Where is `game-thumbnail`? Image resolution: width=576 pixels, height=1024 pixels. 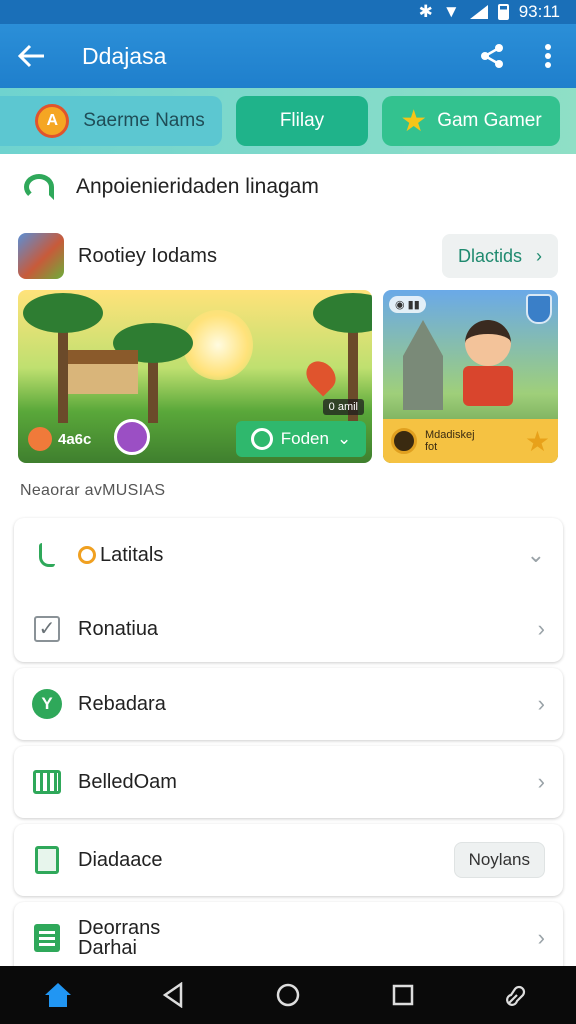
game-thumbnail is located at coordinates (41, 256).